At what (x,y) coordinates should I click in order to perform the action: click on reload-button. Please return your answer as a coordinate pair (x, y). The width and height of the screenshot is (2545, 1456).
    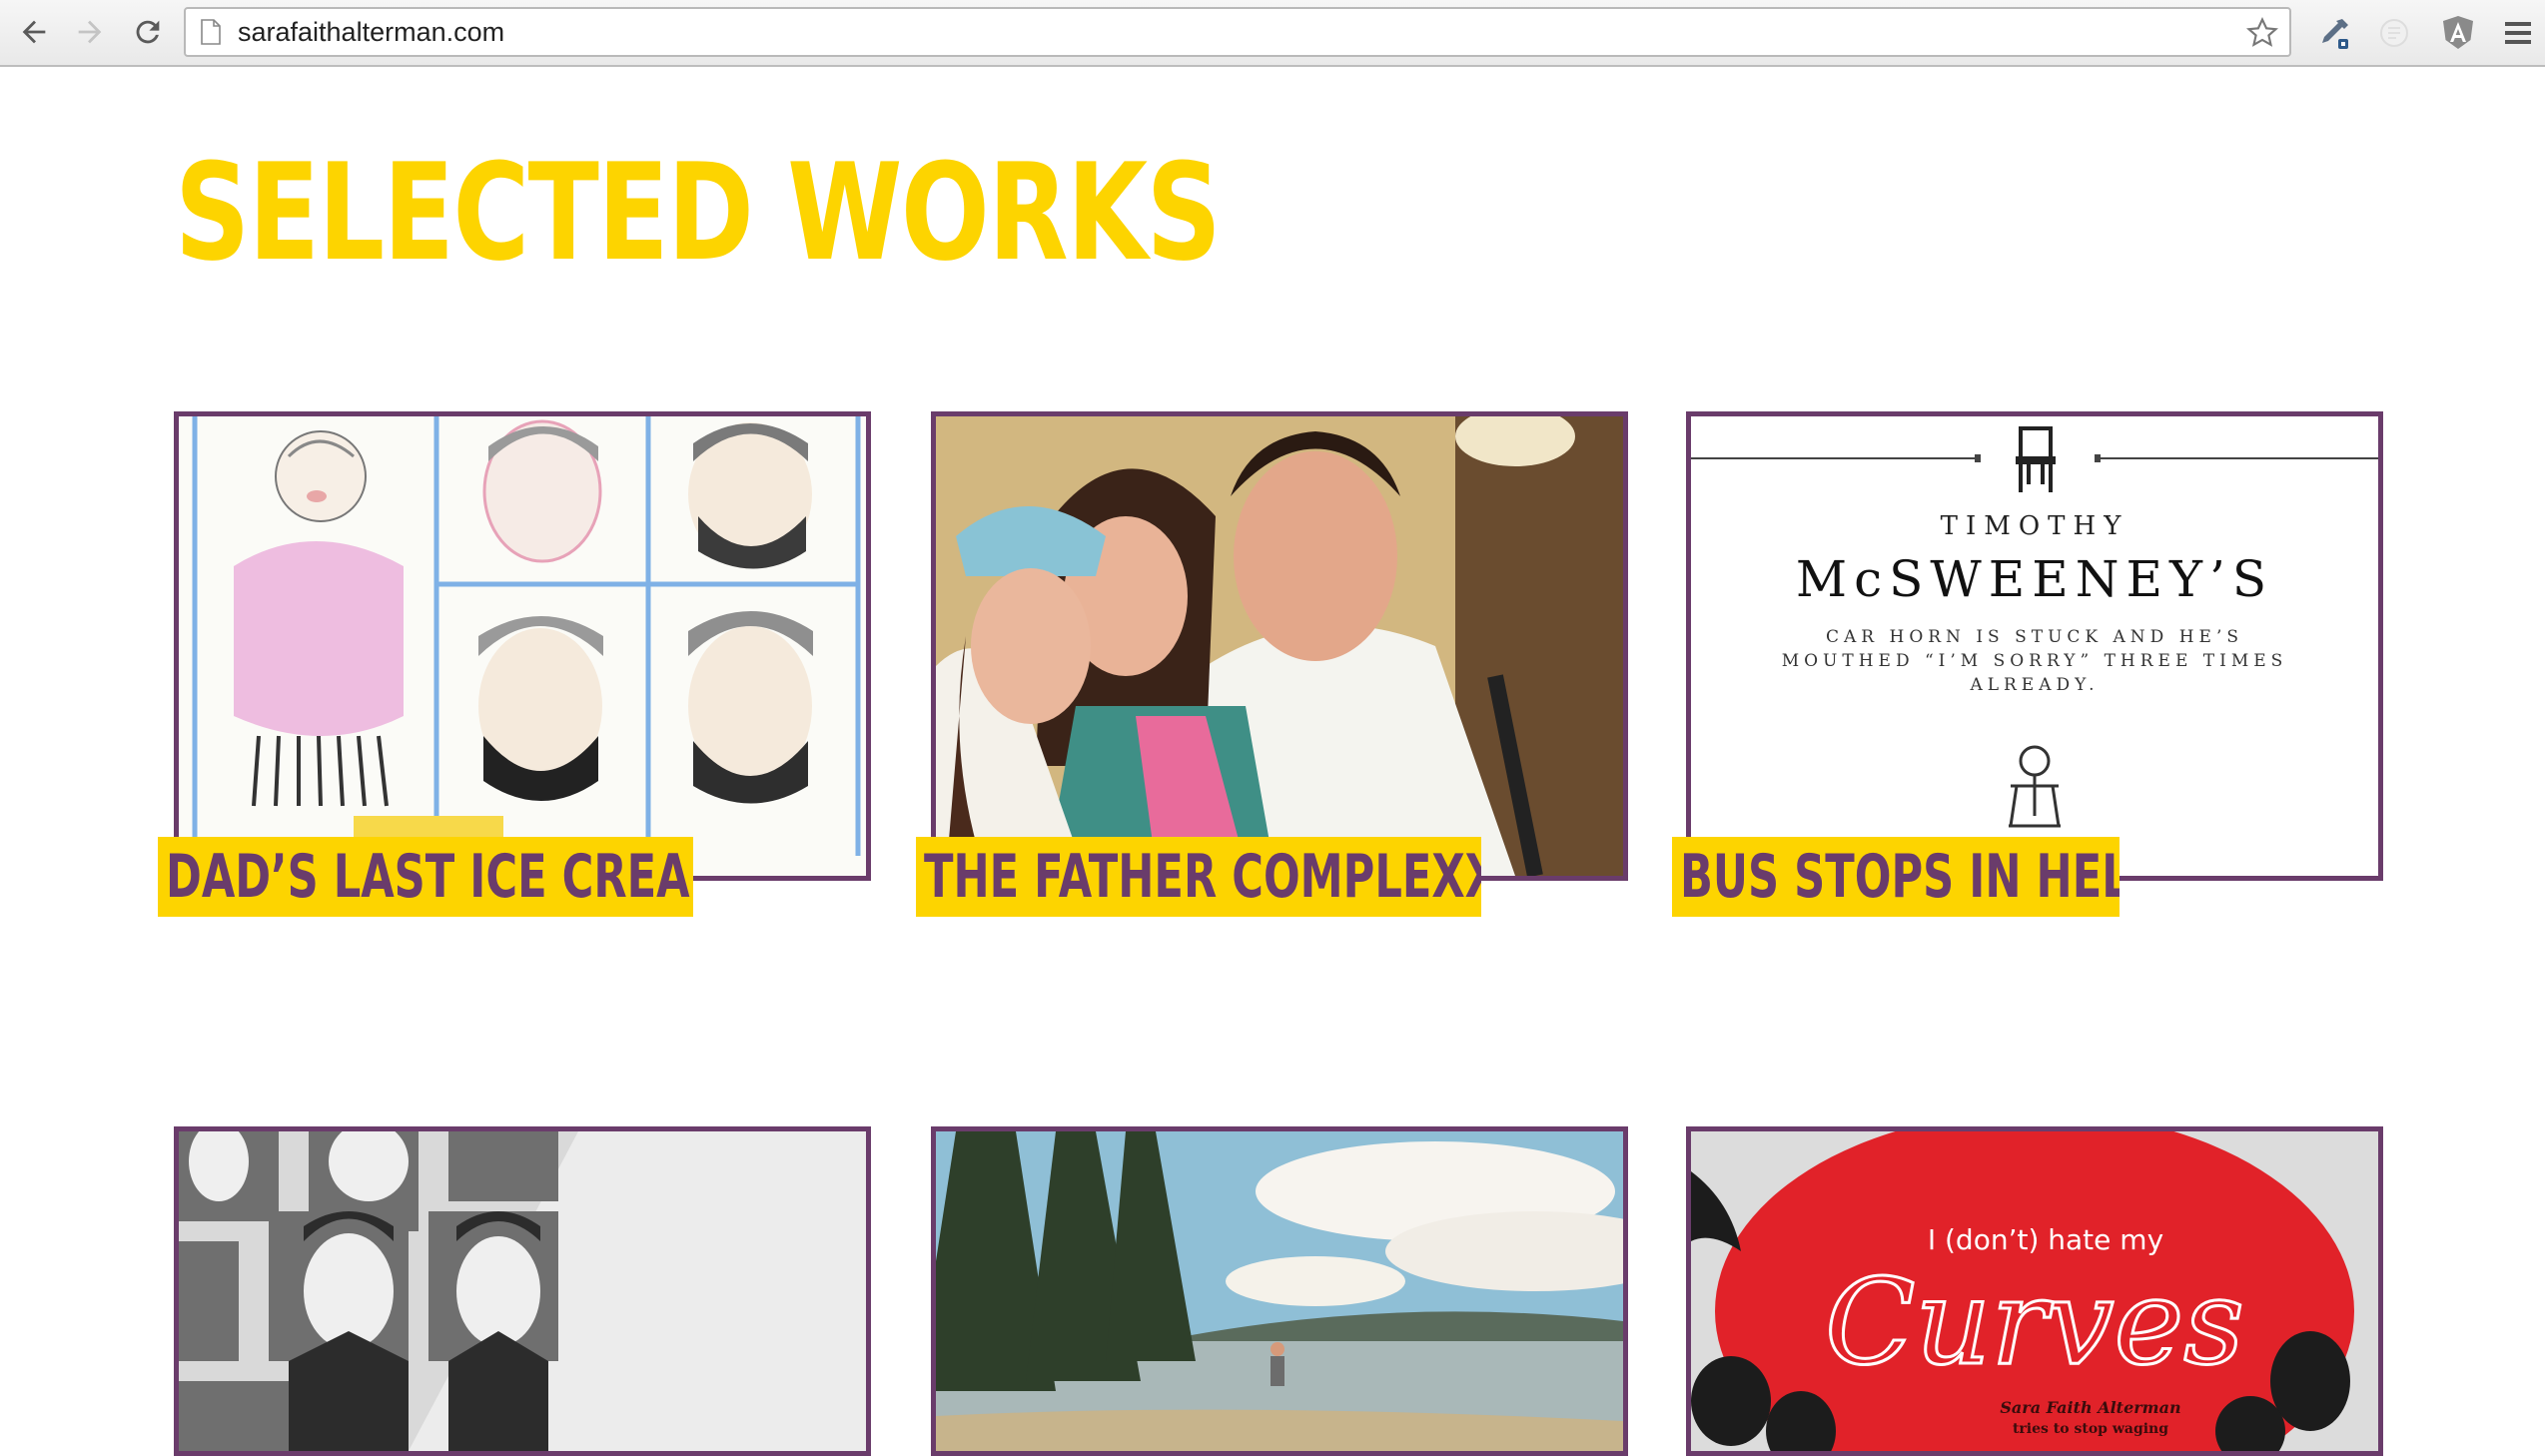
    Looking at the image, I should click on (148, 32).